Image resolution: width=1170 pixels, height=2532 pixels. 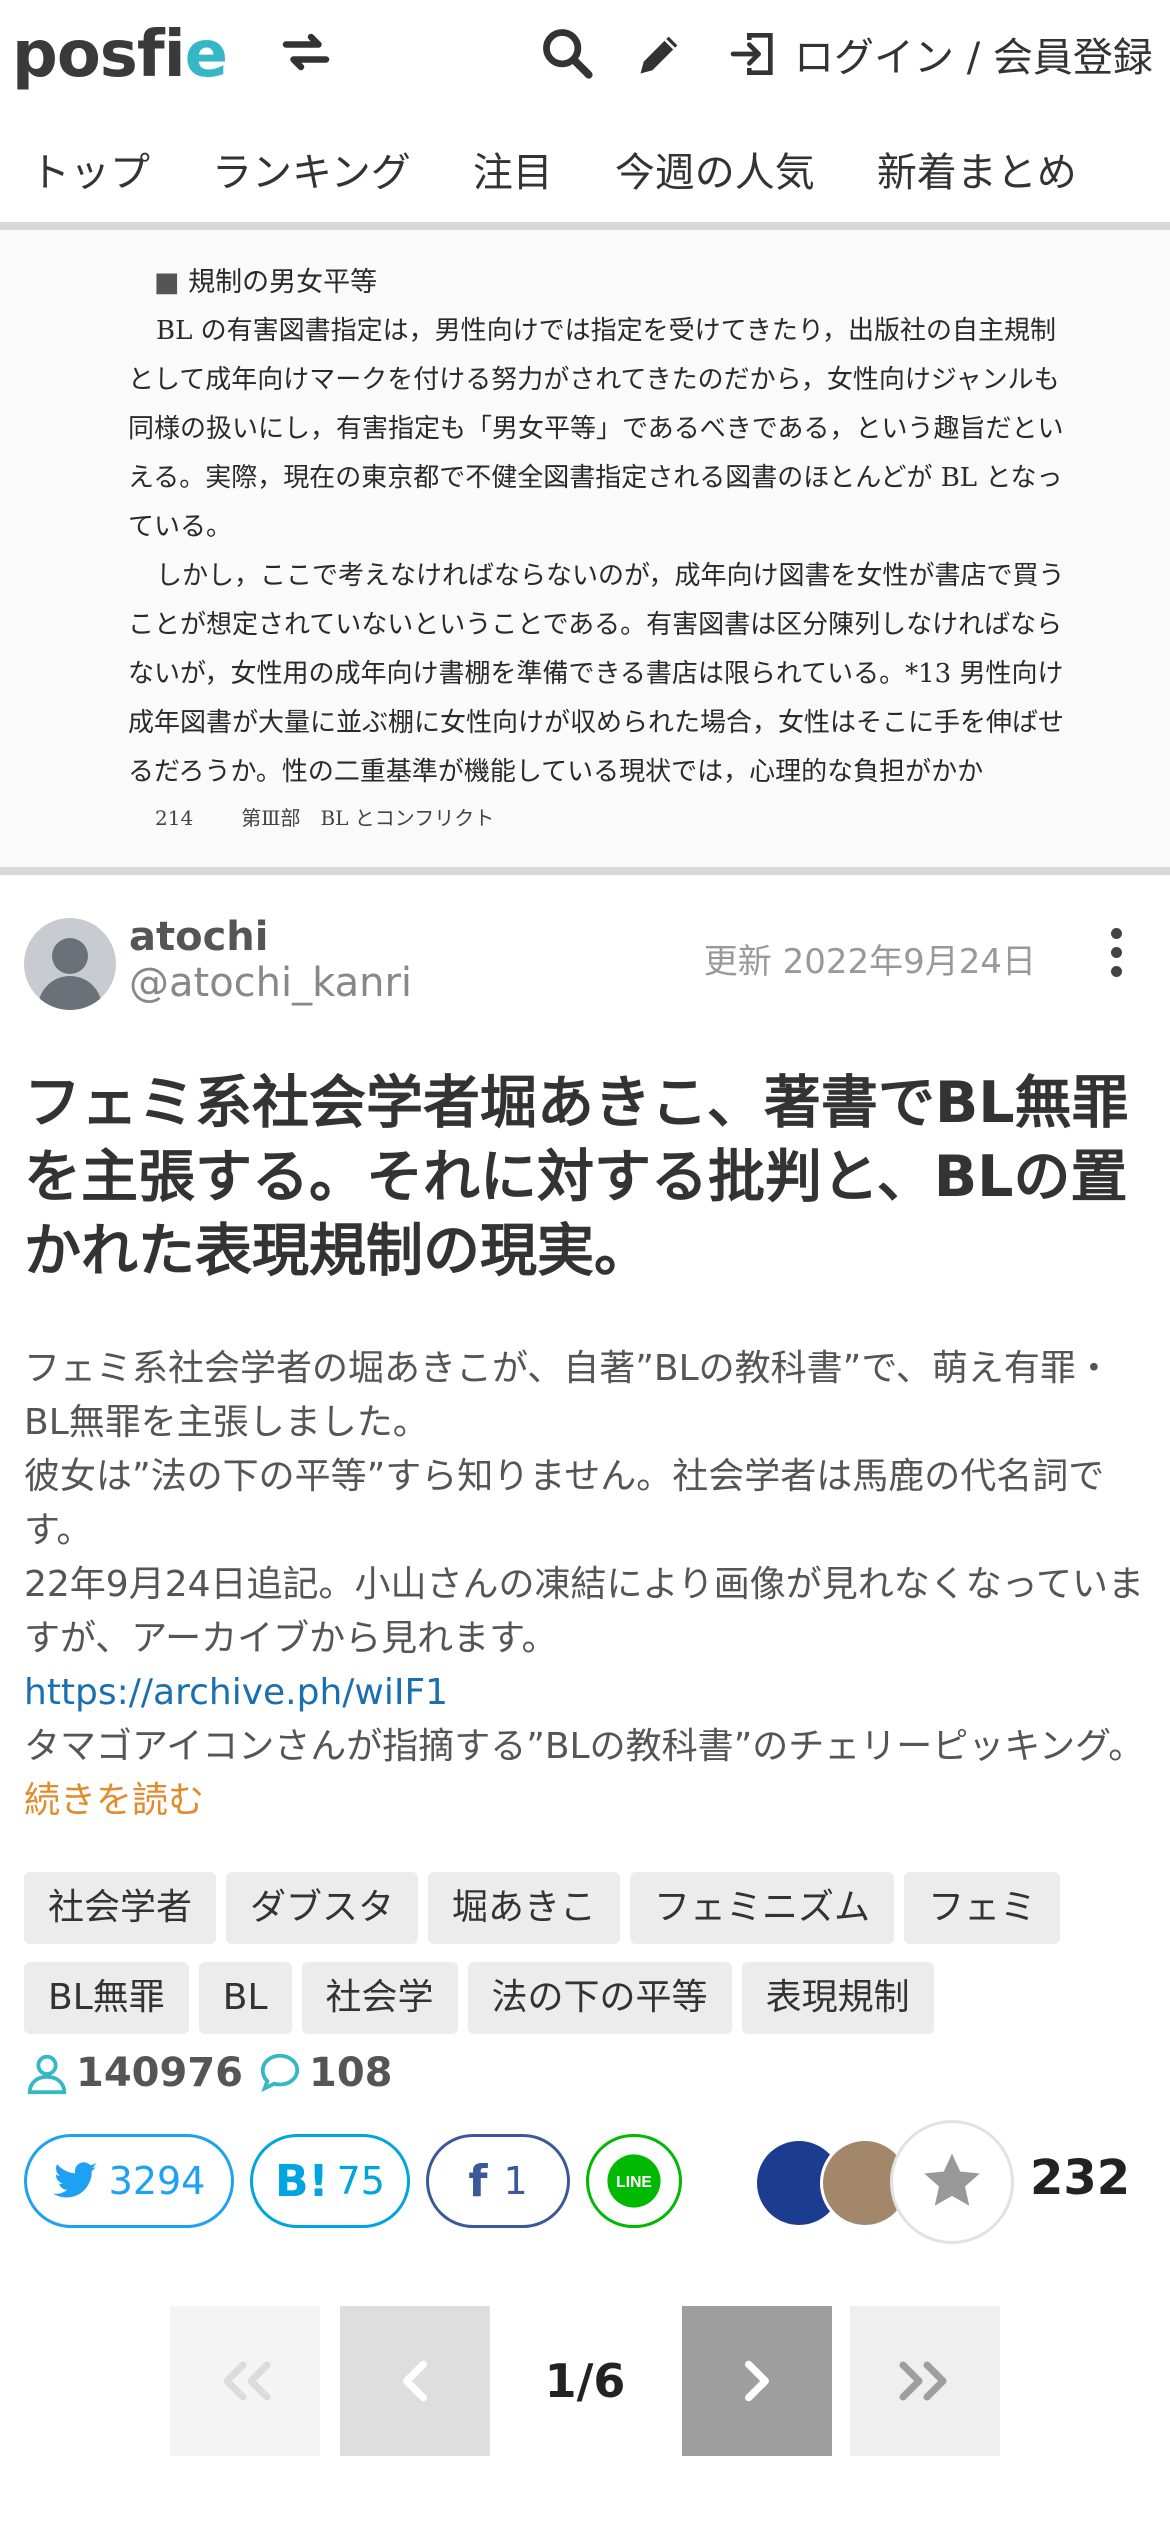 I want to click on facebook-icon: f, so click(x=478, y=2181).